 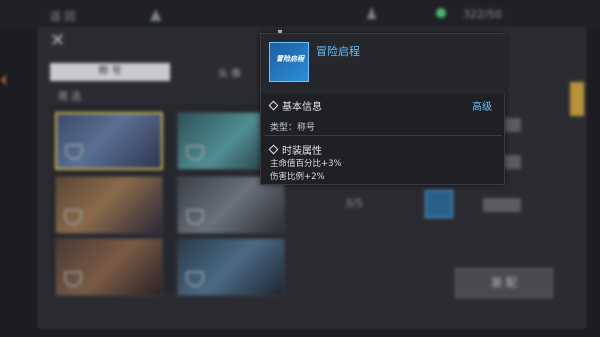 What do you see at coordinates (7, 79) in the screenshot?
I see `left-arrow-icon: ‹` at bounding box center [7, 79].